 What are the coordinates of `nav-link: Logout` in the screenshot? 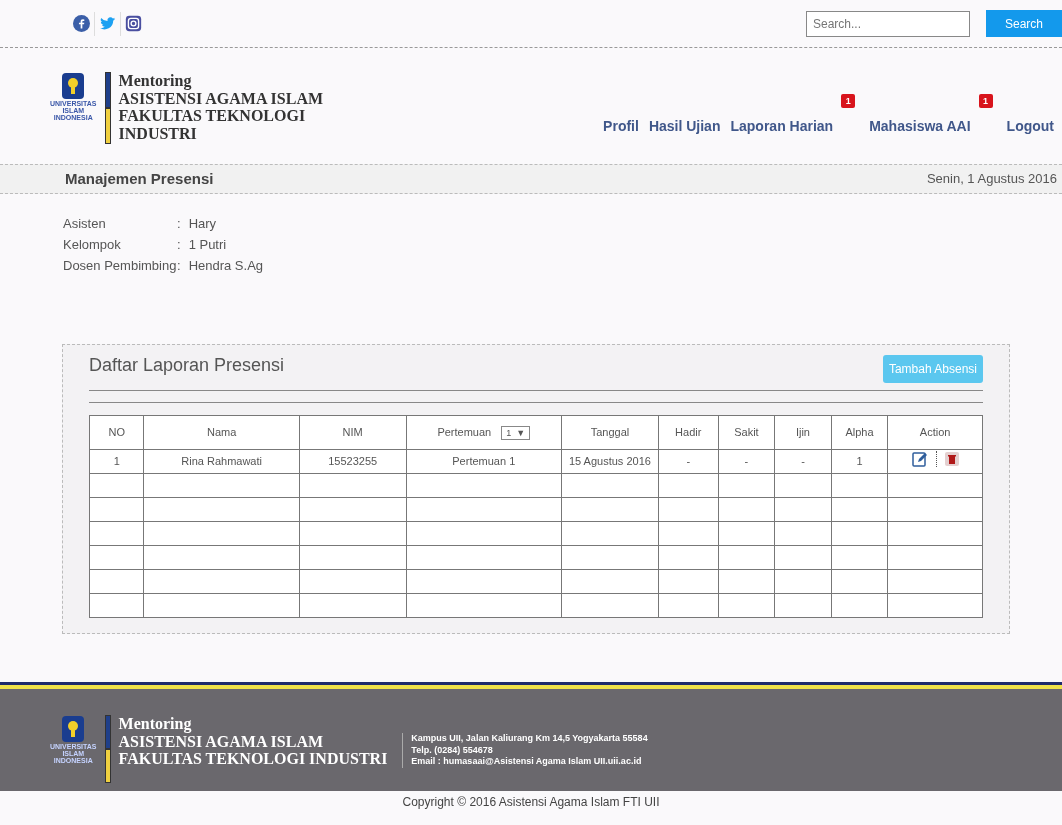 It's located at (1030, 126).